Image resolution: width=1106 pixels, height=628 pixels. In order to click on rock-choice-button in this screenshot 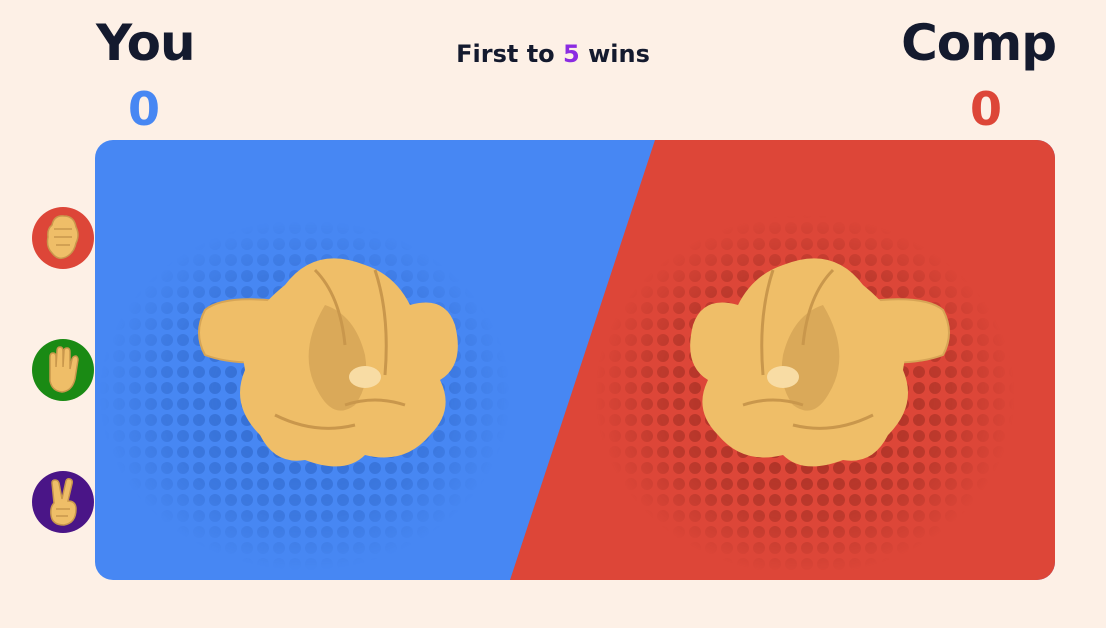, I will do `click(63, 238)`.